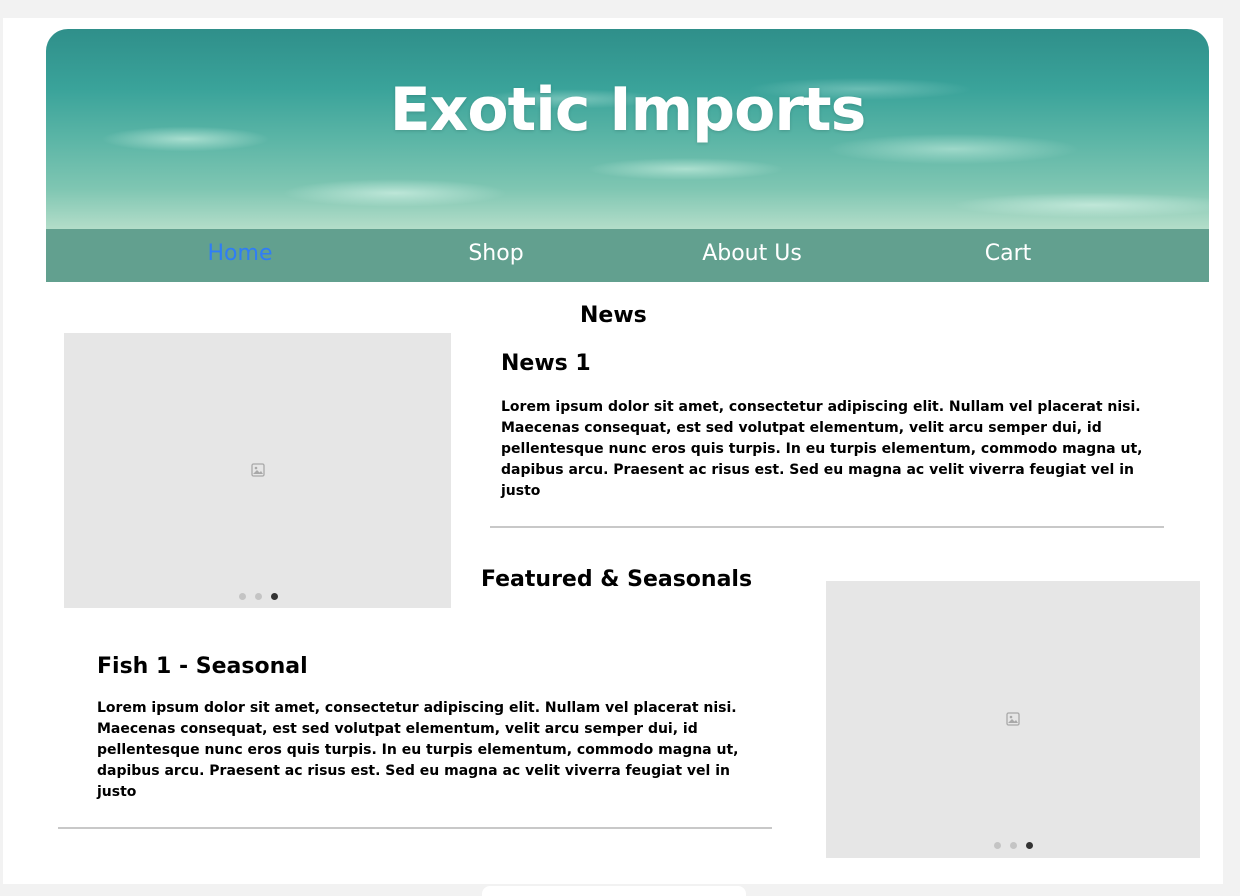 Image resolution: width=1240 pixels, height=896 pixels. I want to click on featured-heading: Featured & Seasonals, so click(617, 579).